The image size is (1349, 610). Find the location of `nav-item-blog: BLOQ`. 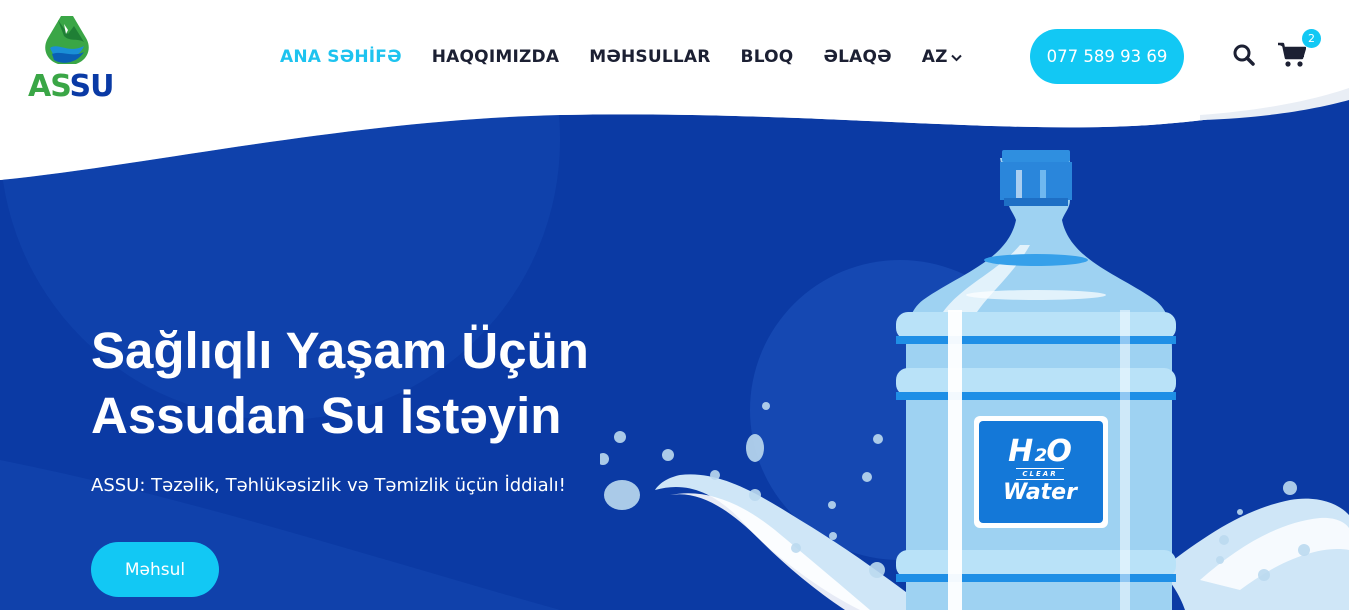

nav-item-blog: BLOQ is located at coordinates (767, 57).